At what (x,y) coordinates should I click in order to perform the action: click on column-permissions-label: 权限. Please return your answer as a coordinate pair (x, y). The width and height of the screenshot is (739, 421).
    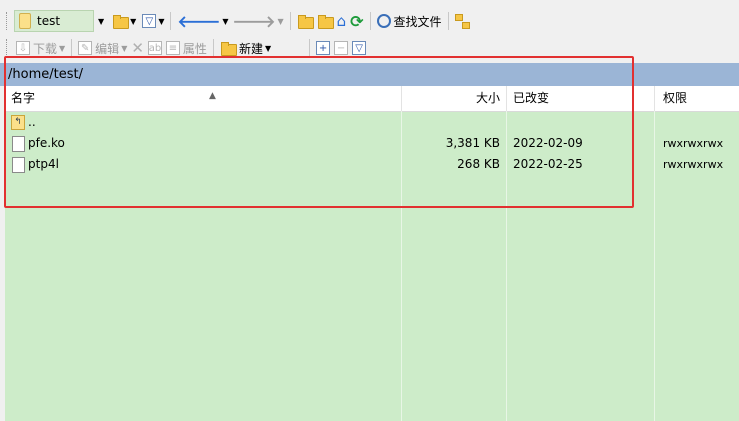
    Looking at the image, I should click on (675, 98).